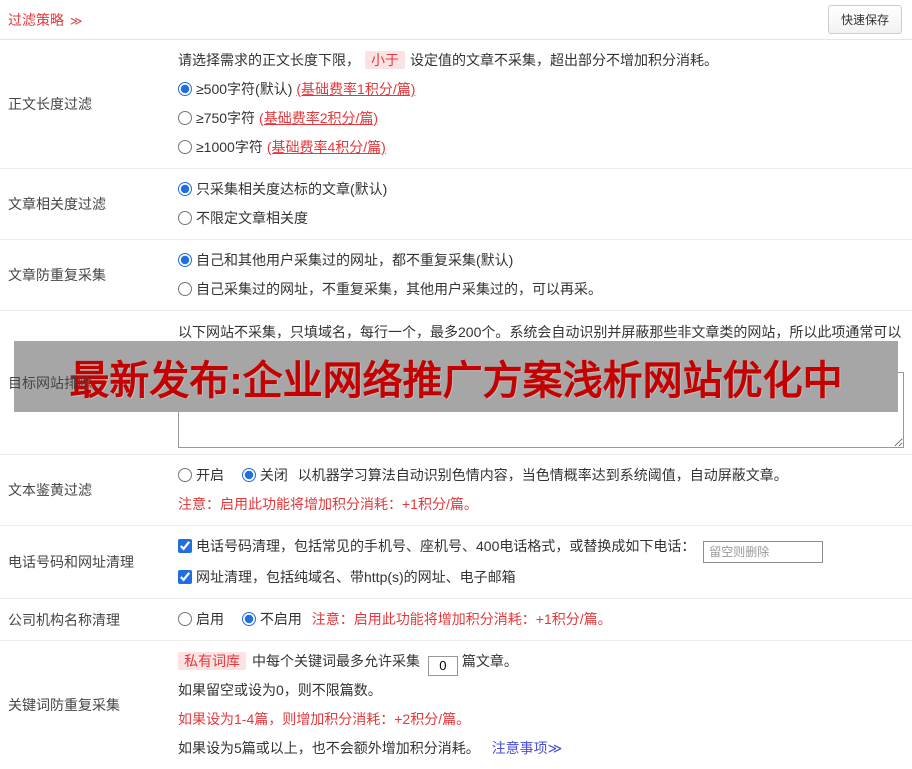 Image resolution: width=912 pixels, height=769 pixels. What do you see at coordinates (328, 504) in the screenshot?
I see `porn-filter-cost-note: 注意：启用此功能将增加积分消耗：+1积分/篇。` at bounding box center [328, 504].